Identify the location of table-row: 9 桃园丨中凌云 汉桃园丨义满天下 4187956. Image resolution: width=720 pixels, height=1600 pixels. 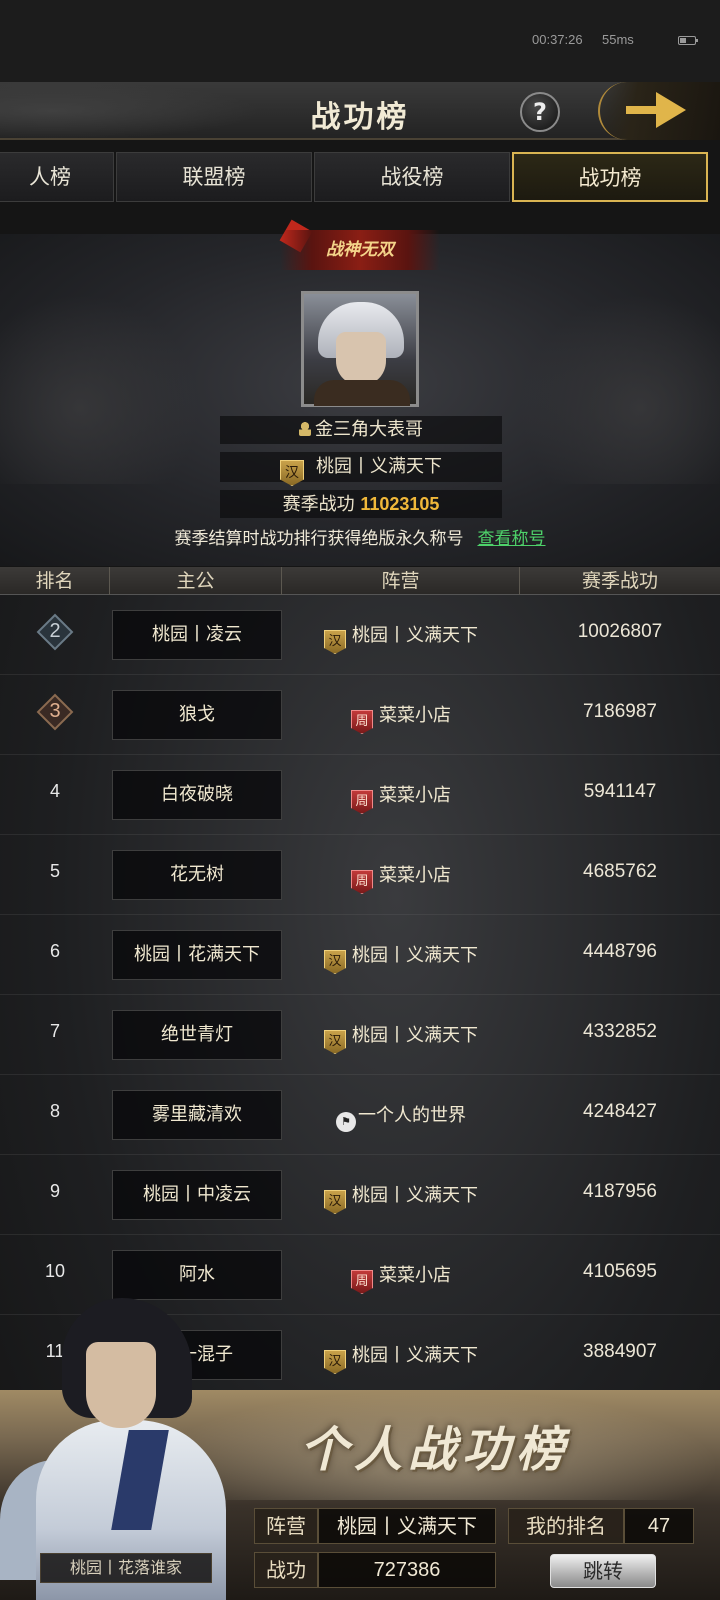
(360, 1195).